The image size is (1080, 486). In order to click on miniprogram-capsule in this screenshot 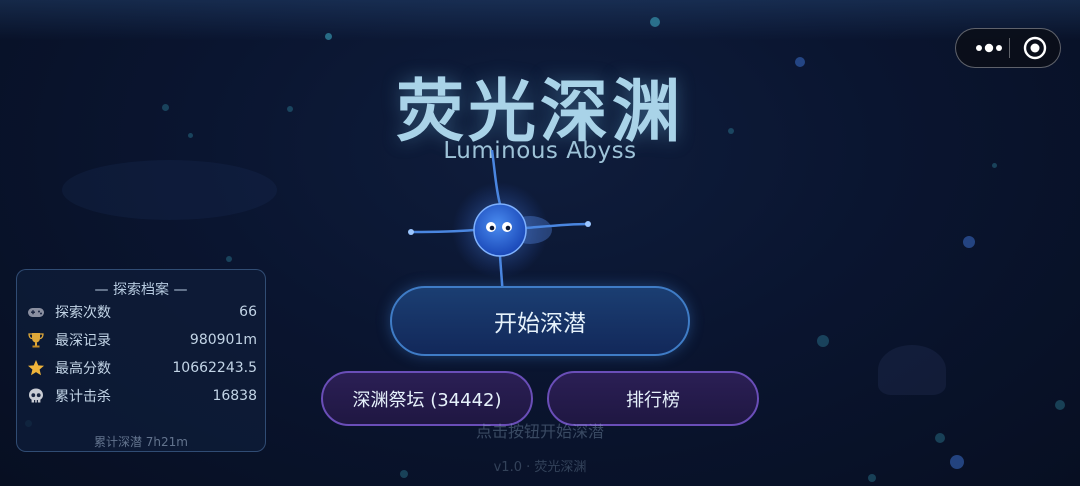, I will do `click(1008, 48)`.